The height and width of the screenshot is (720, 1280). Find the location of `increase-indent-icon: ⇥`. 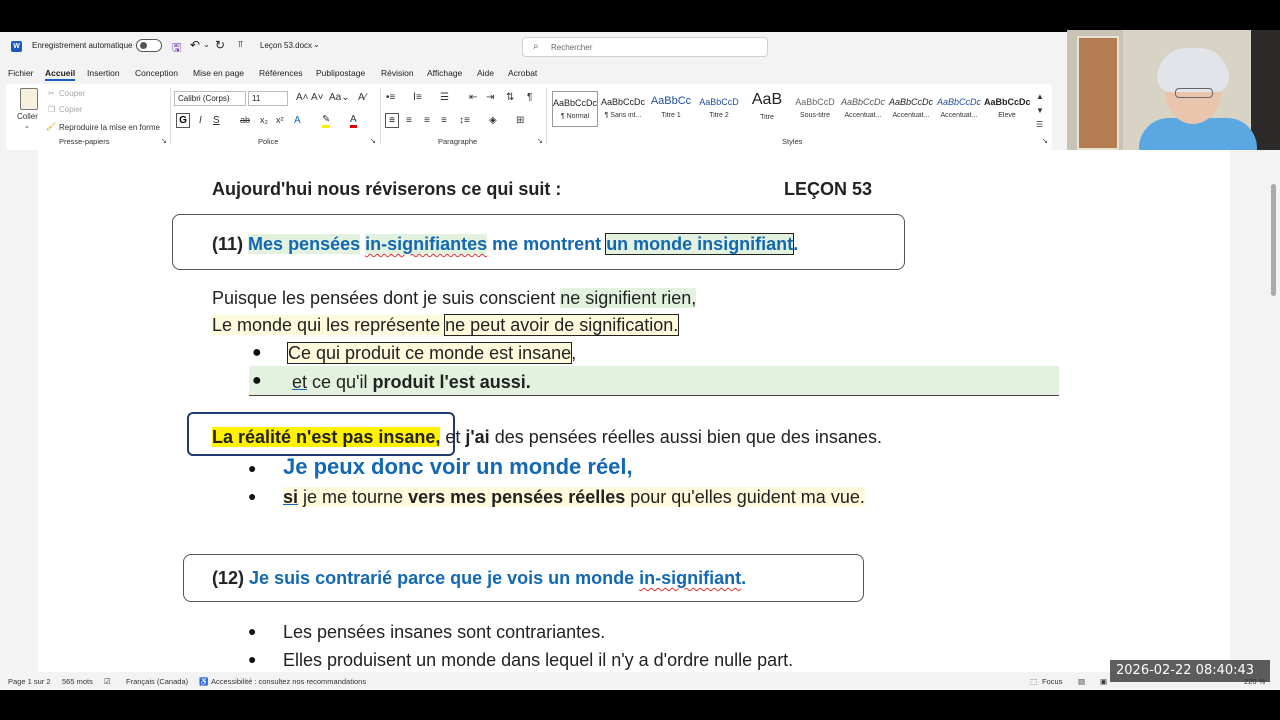

increase-indent-icon: ⇥ is located at coordinates (490, 97).